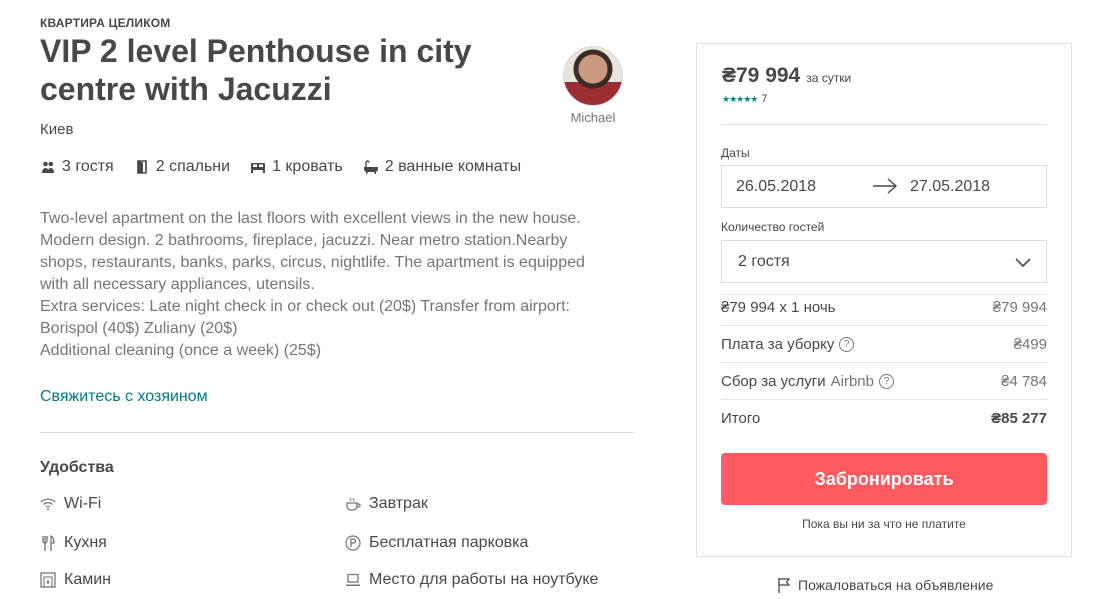  I want to click on stat-bathrooms-label: 2 ванные комнаты, so click(453, 166).